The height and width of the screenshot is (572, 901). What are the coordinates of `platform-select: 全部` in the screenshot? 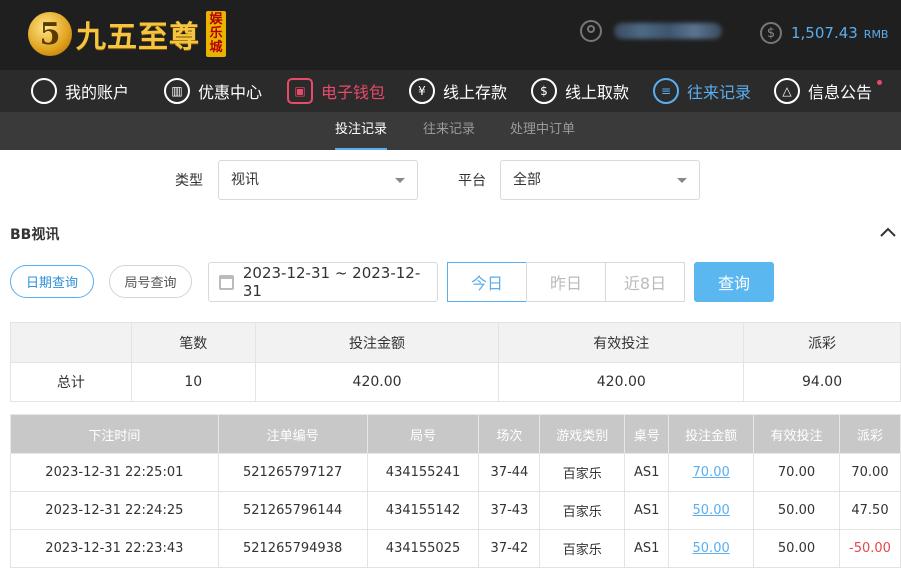 It's located at (600, 180).